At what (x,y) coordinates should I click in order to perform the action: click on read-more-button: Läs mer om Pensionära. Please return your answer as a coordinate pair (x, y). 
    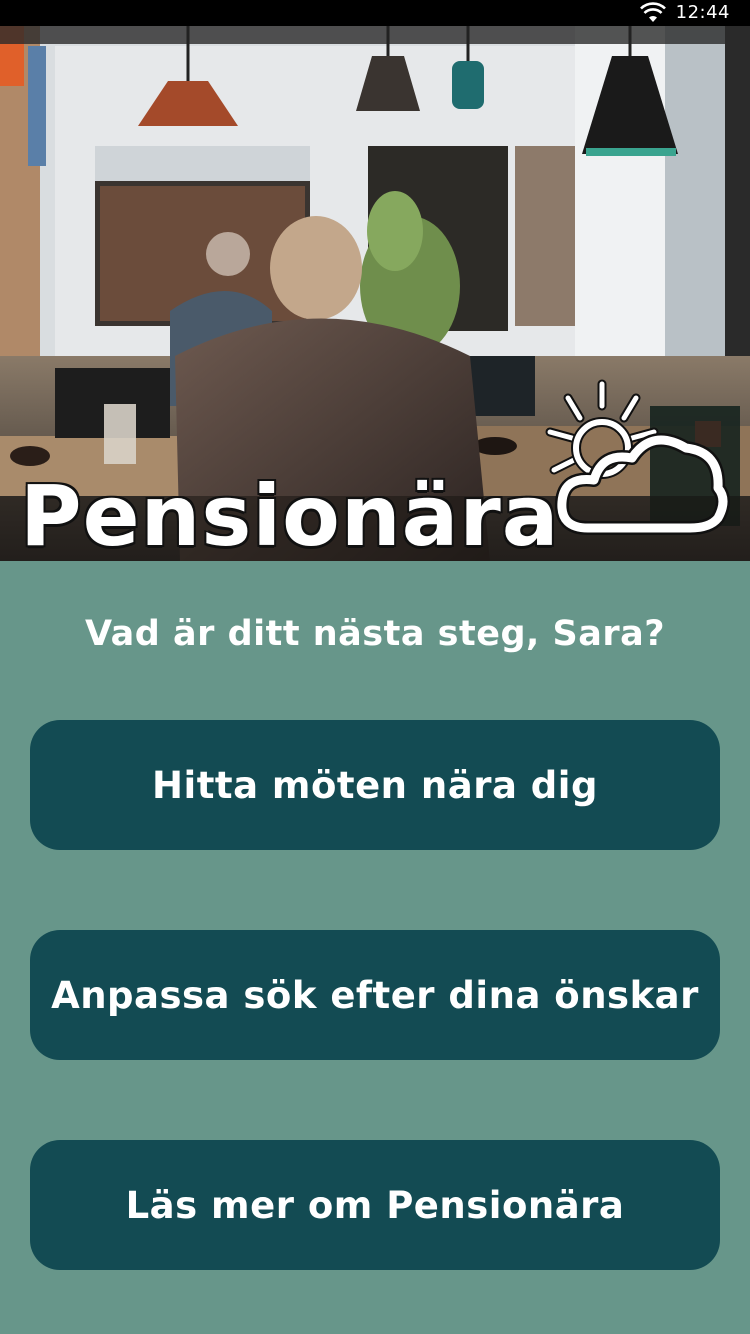
    Looking at the image, I should click on (375, 1205).